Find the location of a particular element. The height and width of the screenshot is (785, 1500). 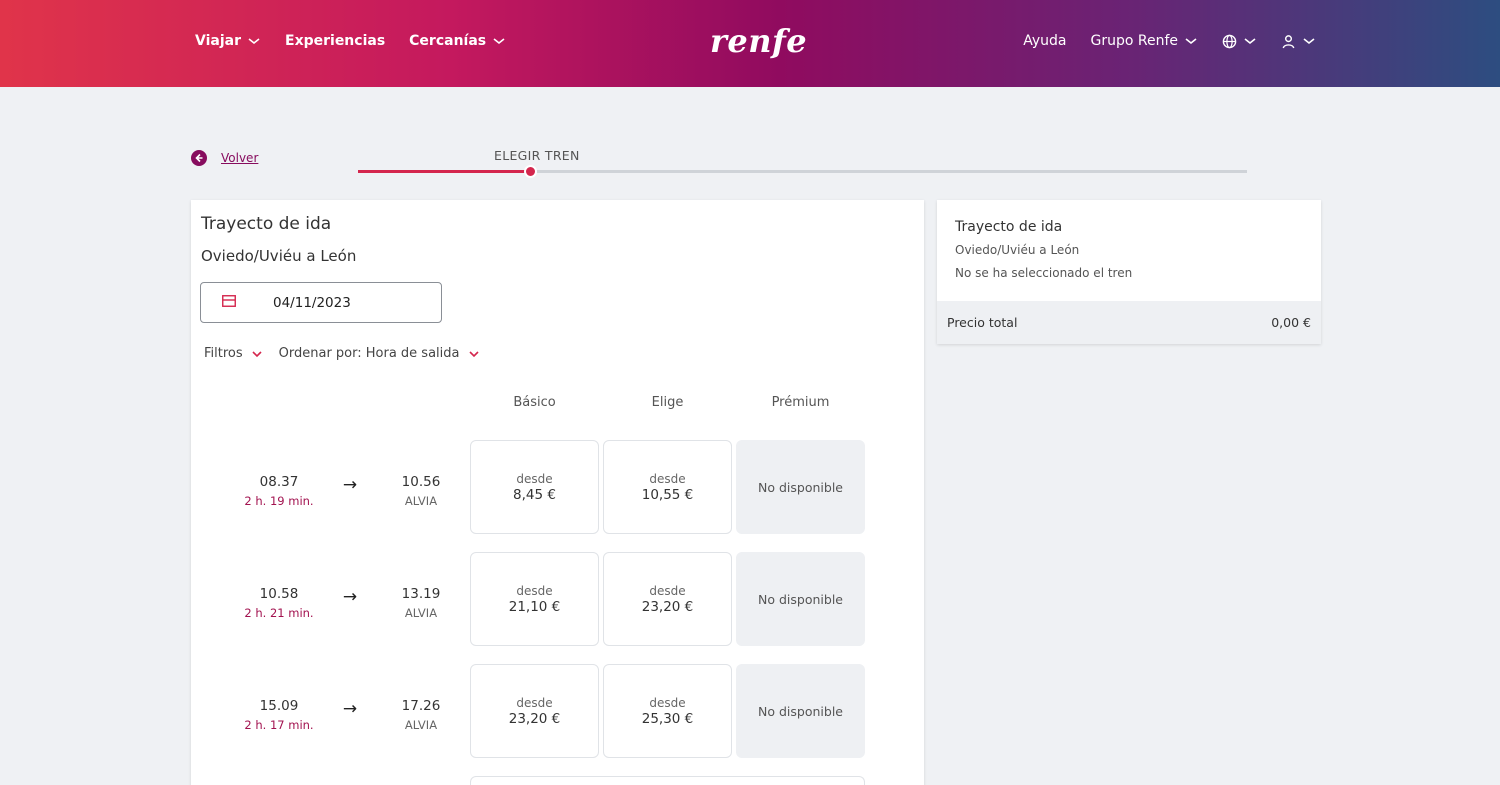

departure-time: 10.58 is located at coordinates (279, 594).